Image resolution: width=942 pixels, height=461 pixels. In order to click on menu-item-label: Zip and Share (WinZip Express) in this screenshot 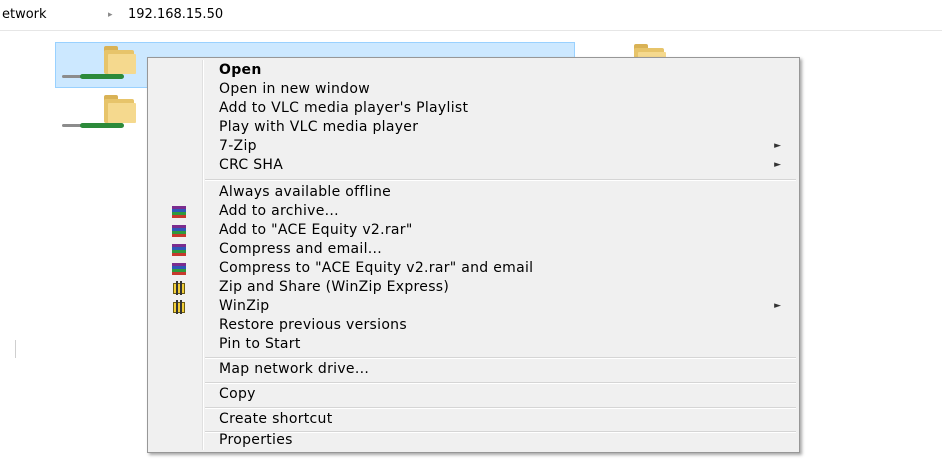, I will do `click(334, 287)`.